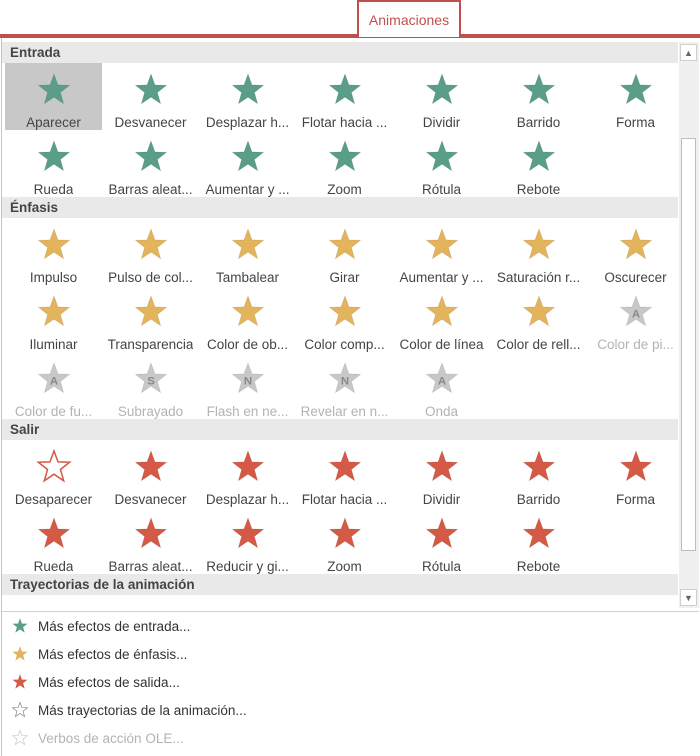 This screenshot has height=756, width=700. Describe the element at coordinates (344, 189) in the screenshot. I see `effect-label: Zoom` at that location.